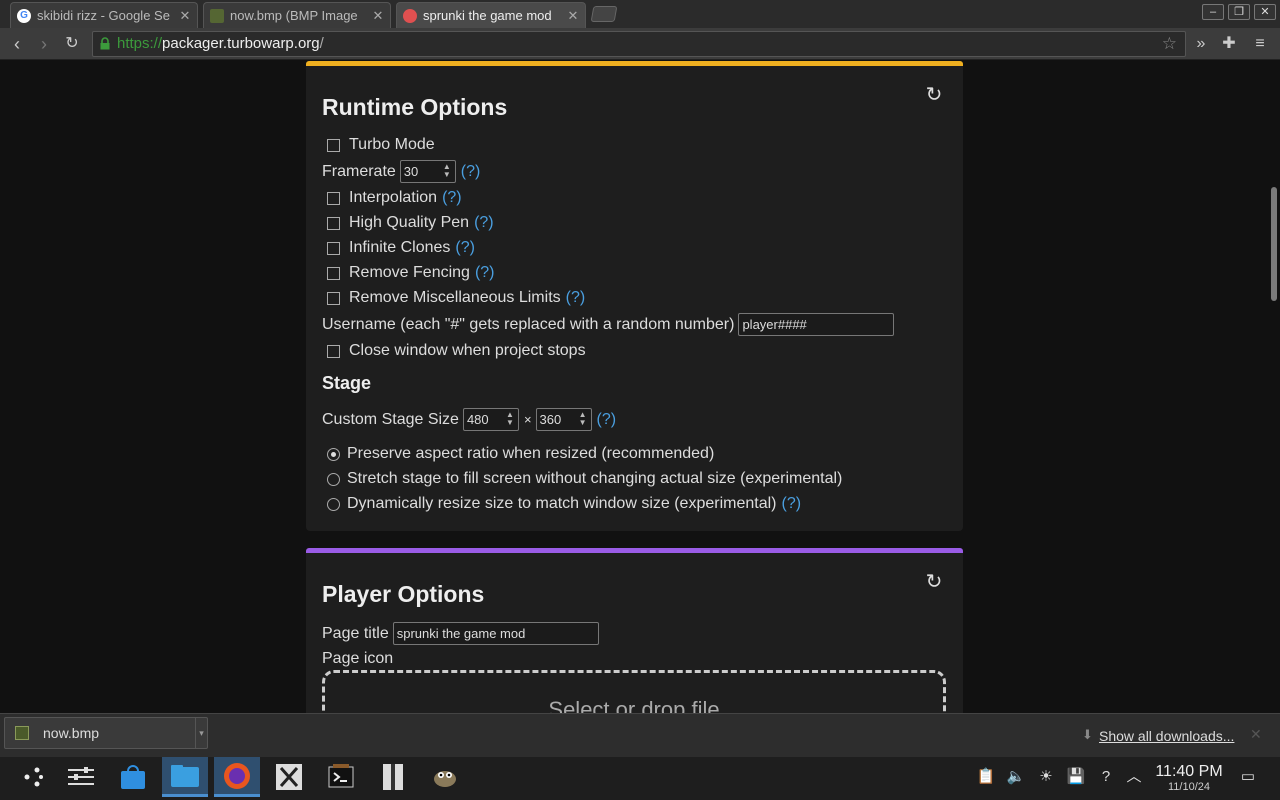  Describe the element at coordinates (81, 777) in the screenshot. I see `settings-sliders-icon` at that location.